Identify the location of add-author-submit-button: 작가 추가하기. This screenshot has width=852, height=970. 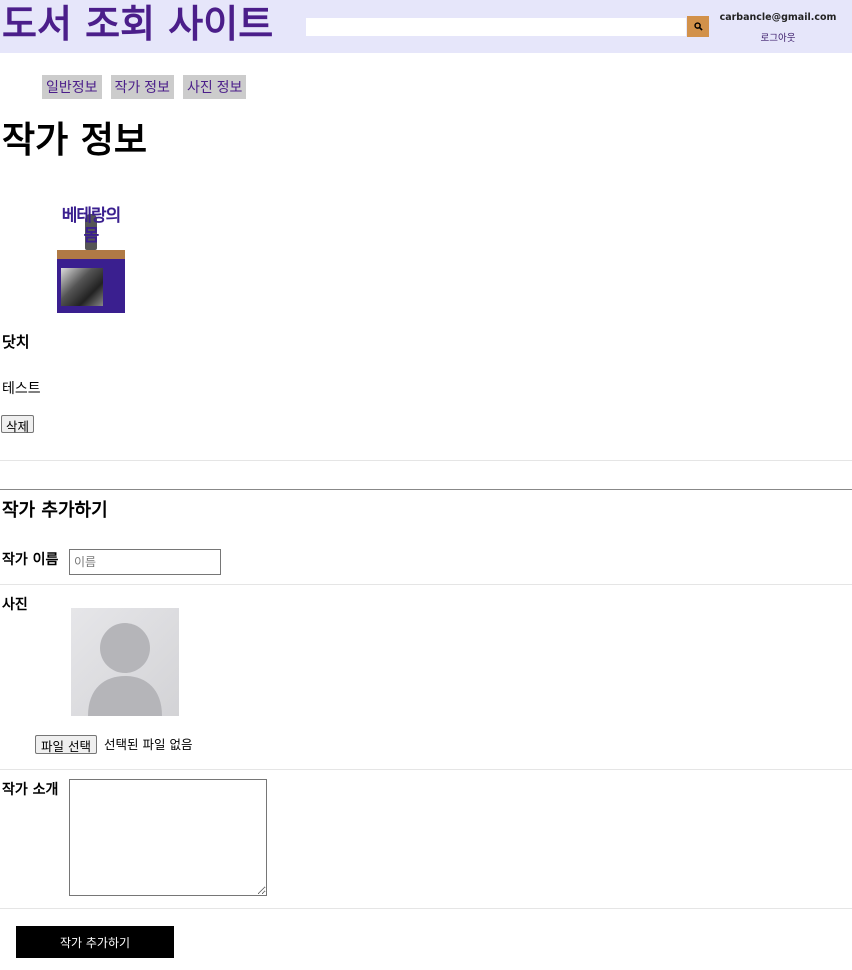
(95, 942).